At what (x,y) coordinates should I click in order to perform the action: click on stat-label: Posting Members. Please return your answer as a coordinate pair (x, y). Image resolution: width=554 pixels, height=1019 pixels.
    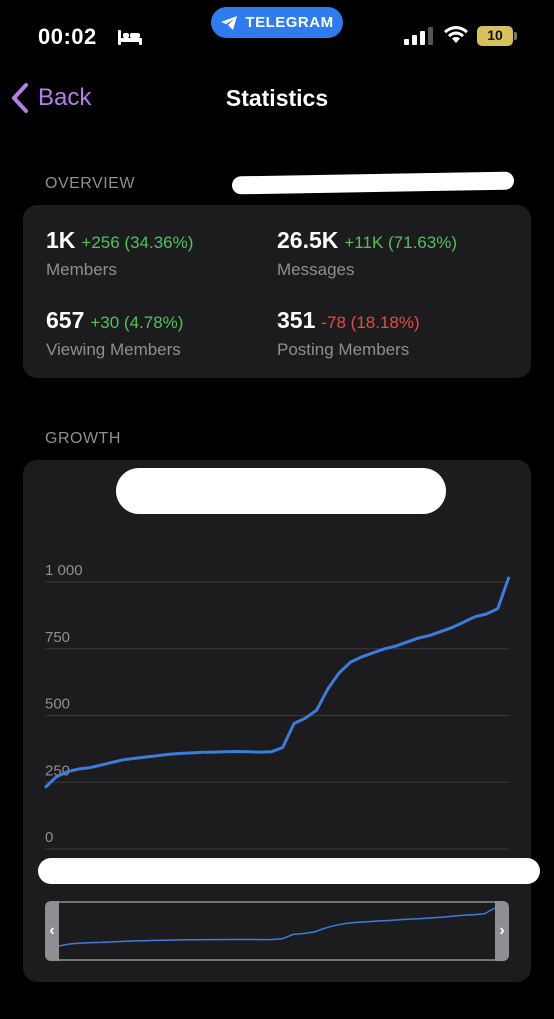
    Looking at the image, I should click on (343, 349).